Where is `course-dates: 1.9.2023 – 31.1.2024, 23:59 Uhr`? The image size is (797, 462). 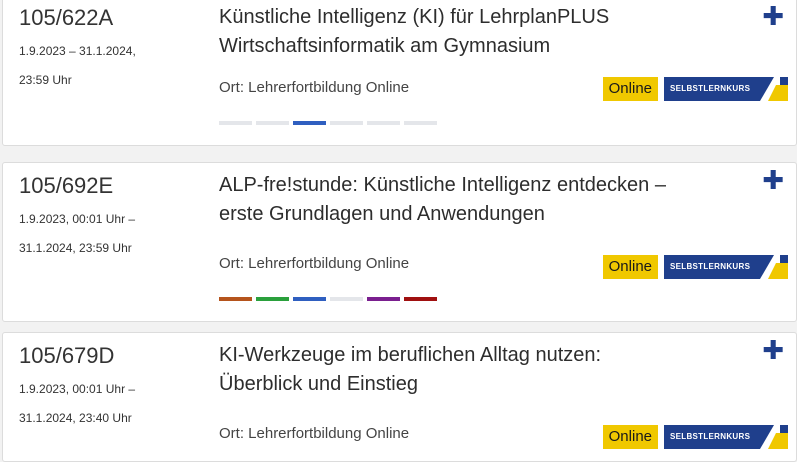
course-dates: 1.9.2023 – 31.1.2024, 23:59 Uhr is located at coordinates (99, 66).